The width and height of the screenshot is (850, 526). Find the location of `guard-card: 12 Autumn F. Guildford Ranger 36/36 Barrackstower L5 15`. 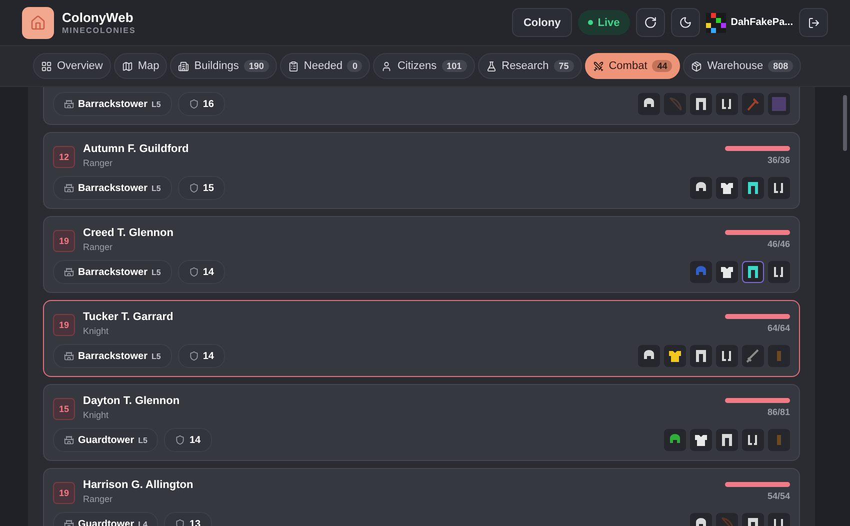

guard-card: 12 Autumn F. Guildford Ranger 36/36 Barrackstower L5 15 is located at coordinates (421, 170).